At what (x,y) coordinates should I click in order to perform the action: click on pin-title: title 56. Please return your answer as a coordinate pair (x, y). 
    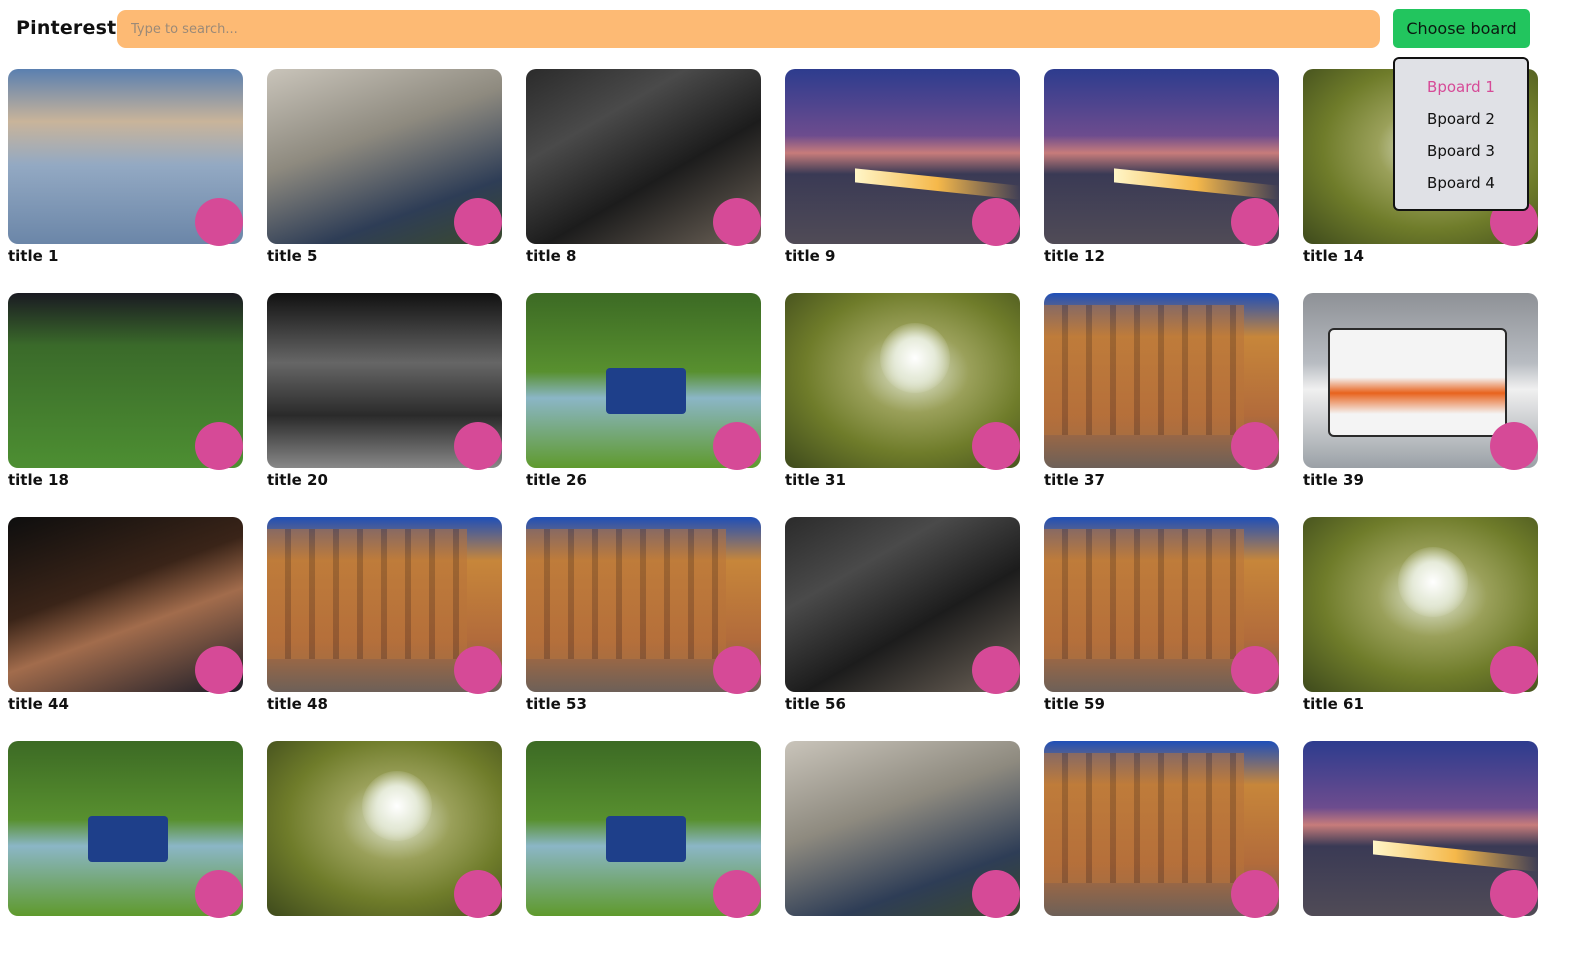
    Looking at the image, I should click on (815, 704).